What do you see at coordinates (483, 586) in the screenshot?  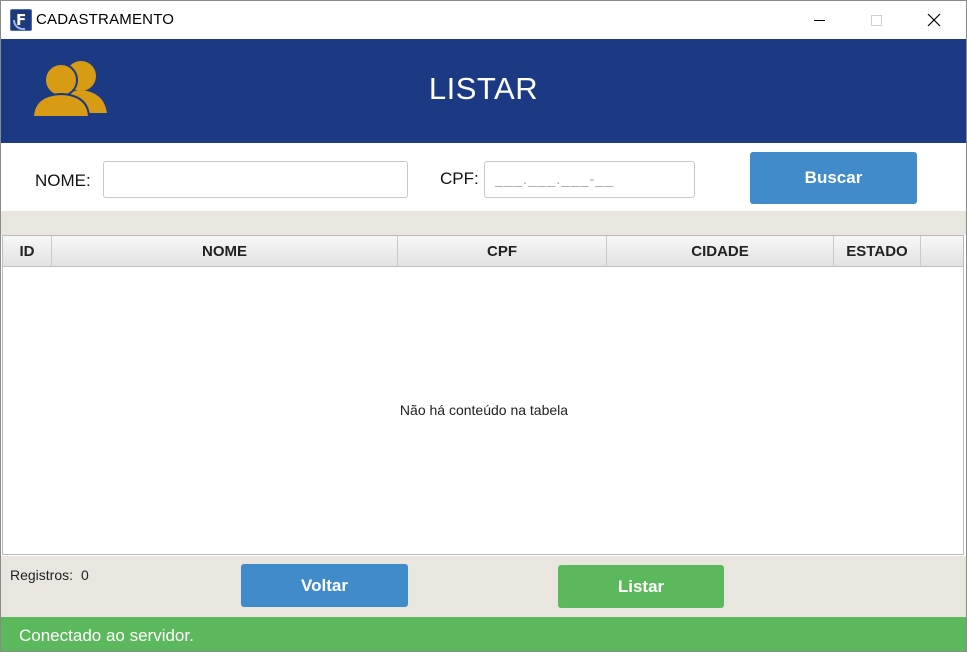 I see `footer-panel: Registros: 0 Voltar Listar` at bounding box center [483, 586].